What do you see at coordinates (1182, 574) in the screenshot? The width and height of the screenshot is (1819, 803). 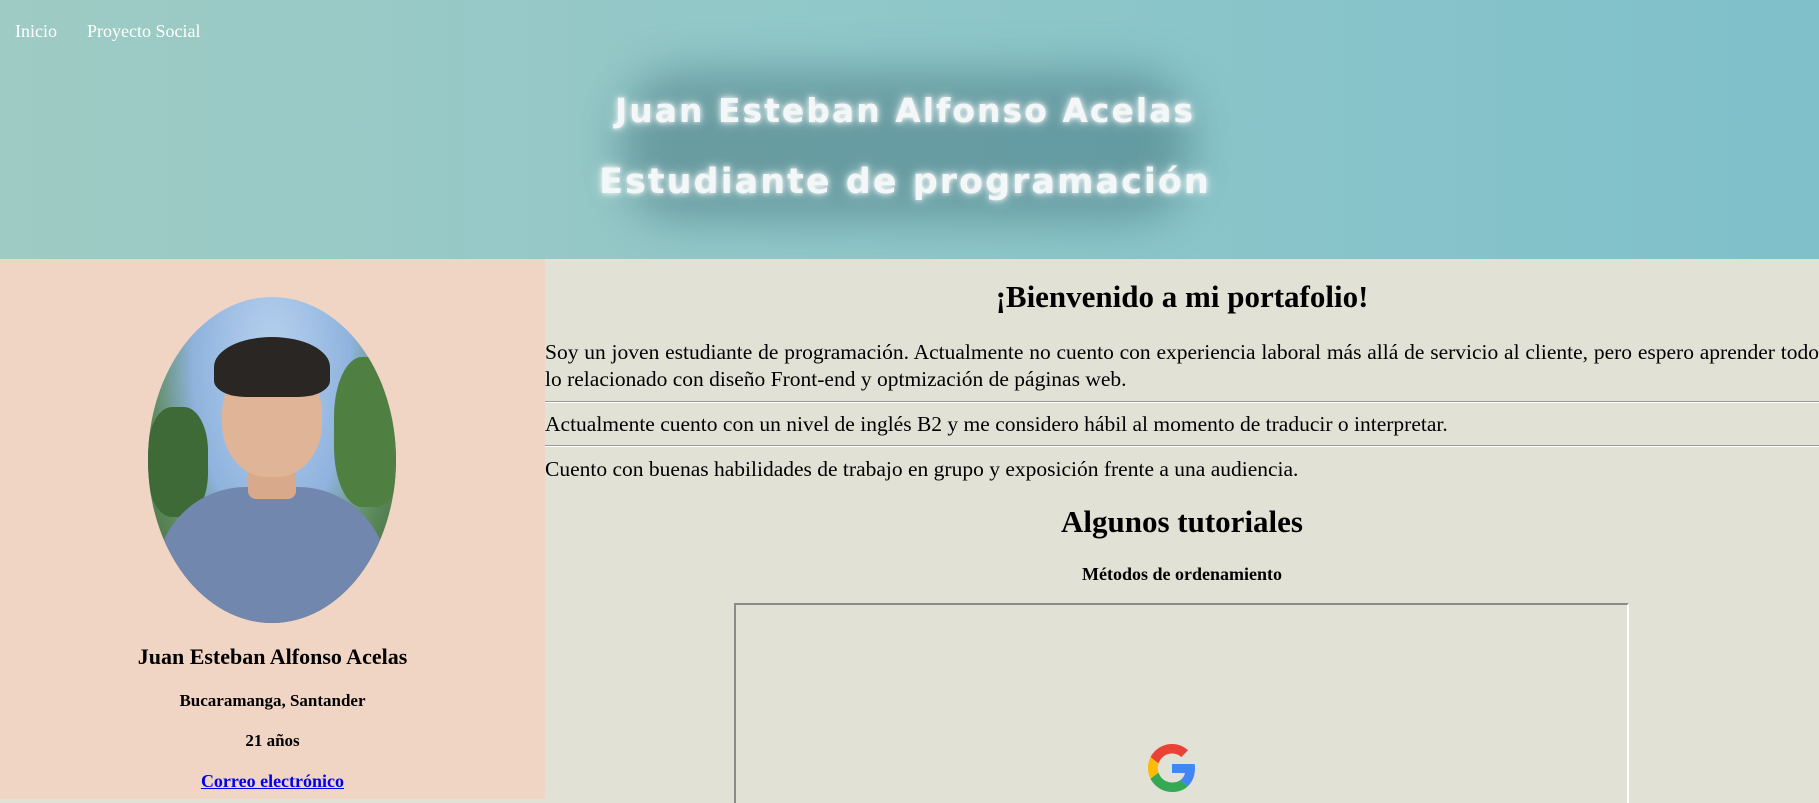 I see `tutorial-subtitle: Métodos de ordenamiento` at bounding box center [1182, 574].